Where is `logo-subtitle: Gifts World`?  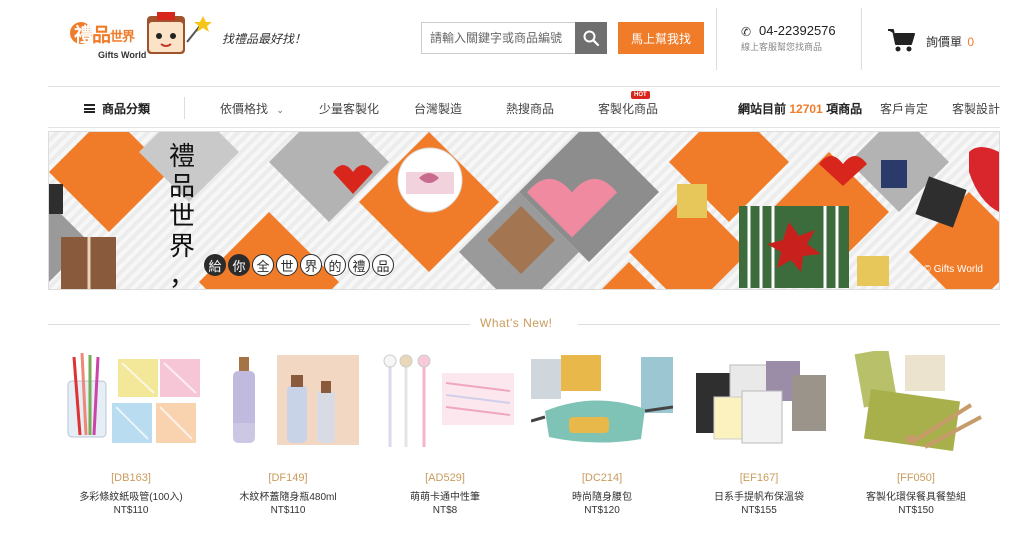
logo-subtitle: Gifts World is located at coordinates (122, 55).